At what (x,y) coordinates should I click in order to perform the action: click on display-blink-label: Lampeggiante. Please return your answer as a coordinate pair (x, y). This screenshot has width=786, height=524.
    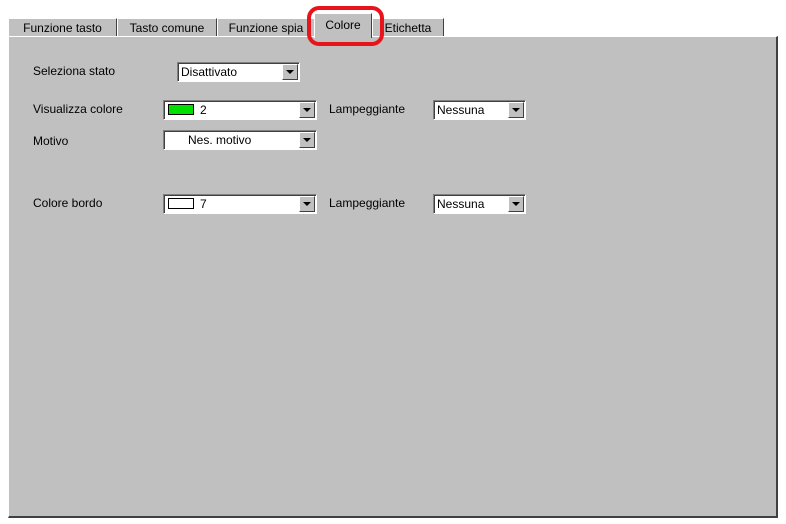
    Looking at the image, I should click on (367, 109).